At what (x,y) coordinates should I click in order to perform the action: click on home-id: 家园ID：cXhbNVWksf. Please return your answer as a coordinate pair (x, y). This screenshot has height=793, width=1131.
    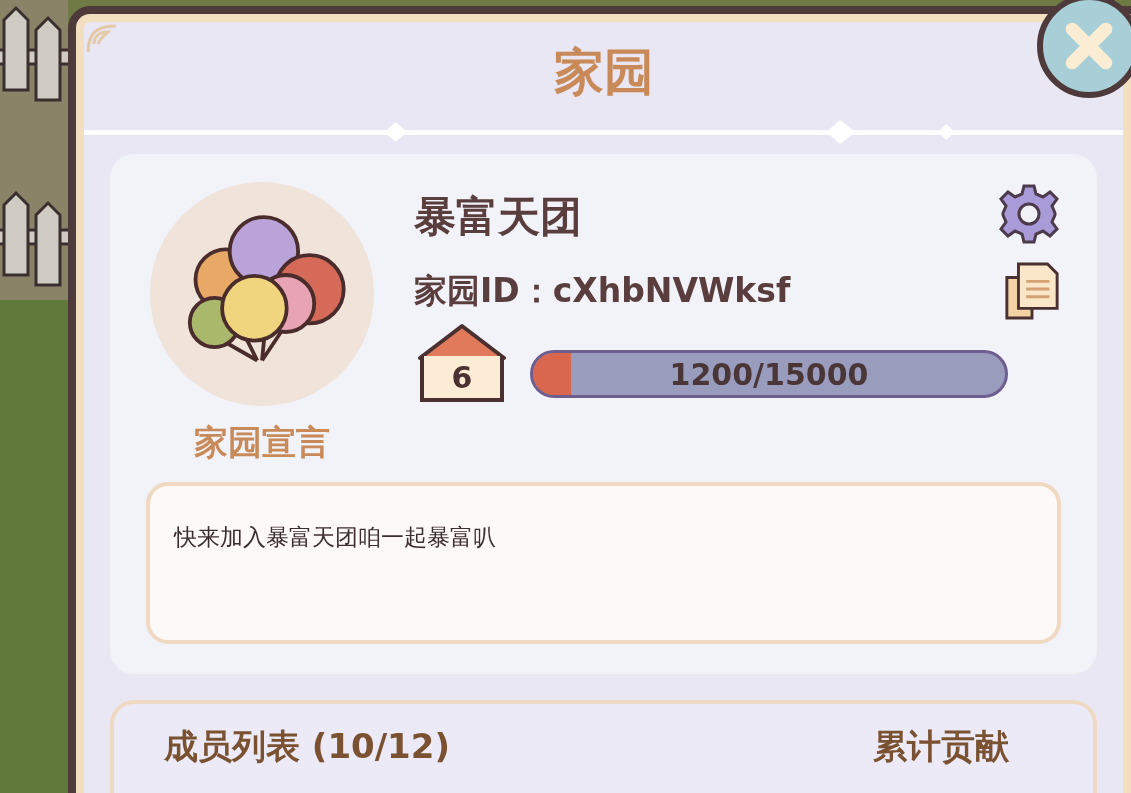
    Looking at the image, I should click on (602, 290).